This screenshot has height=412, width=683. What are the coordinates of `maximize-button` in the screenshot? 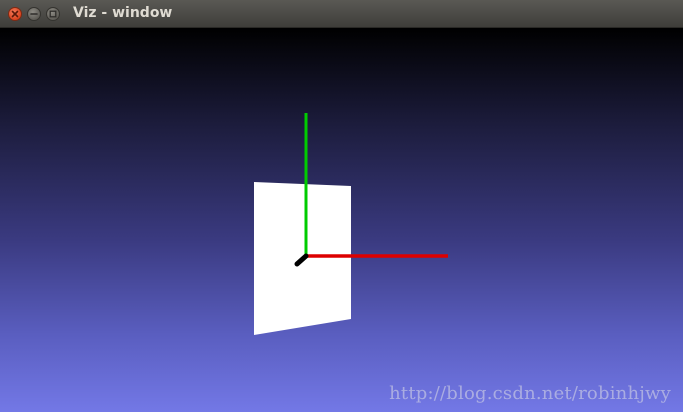 It's located at (53, 14).